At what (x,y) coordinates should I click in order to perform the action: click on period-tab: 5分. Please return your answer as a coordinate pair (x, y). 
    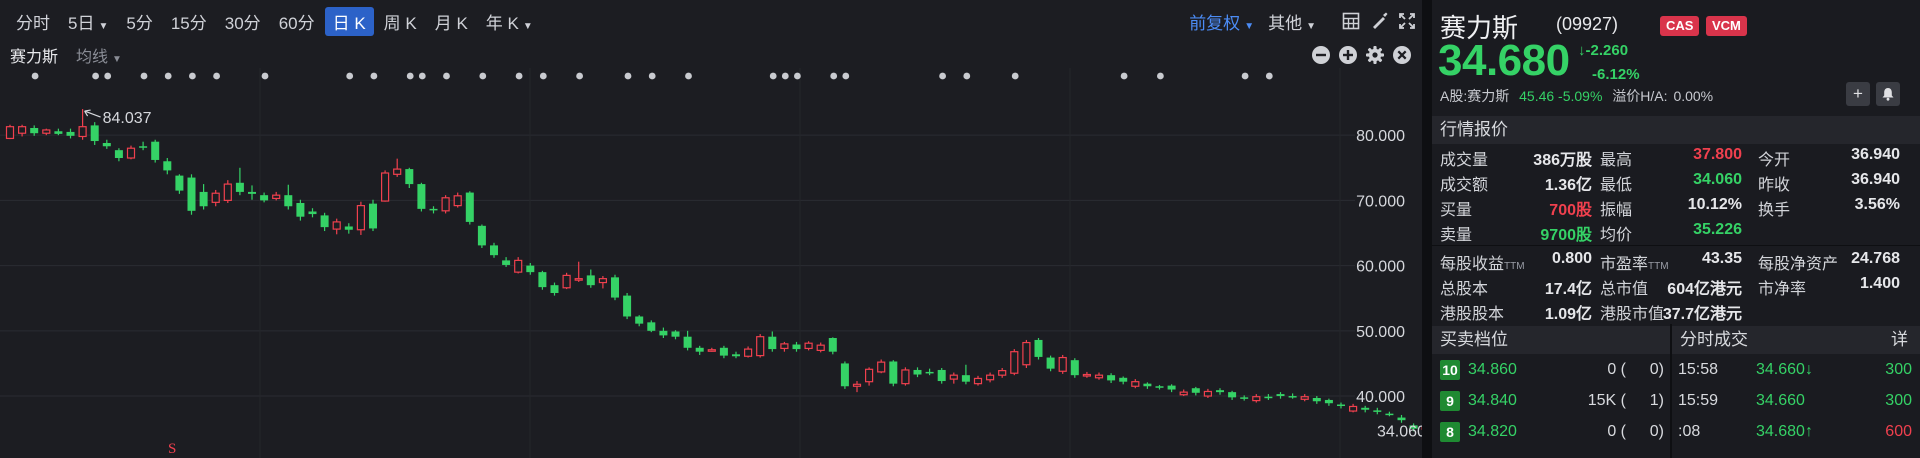
    Looking at the image, I should click on (139, 21).